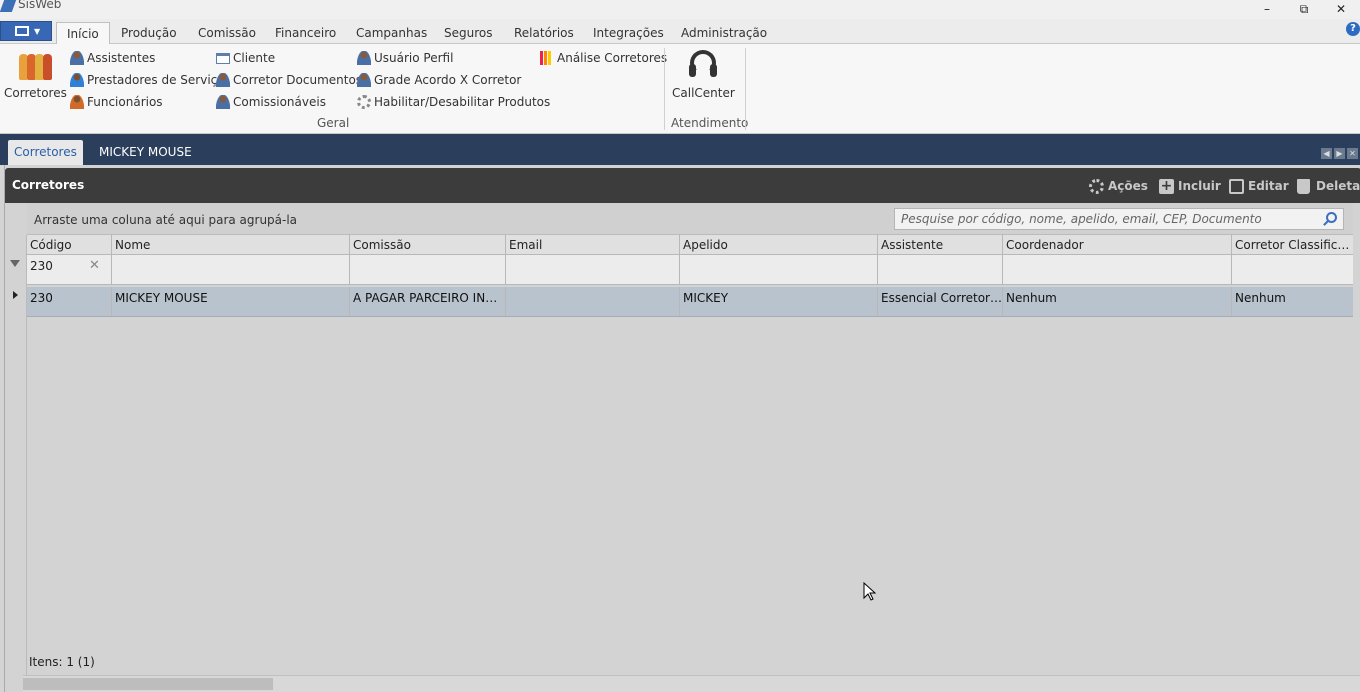 Image resolution: width=1360 pixels, height=692 pixels. Describe the element at coordinates (691, 683) in the screenshot. I see `horizontal-scrollbar` at that location.